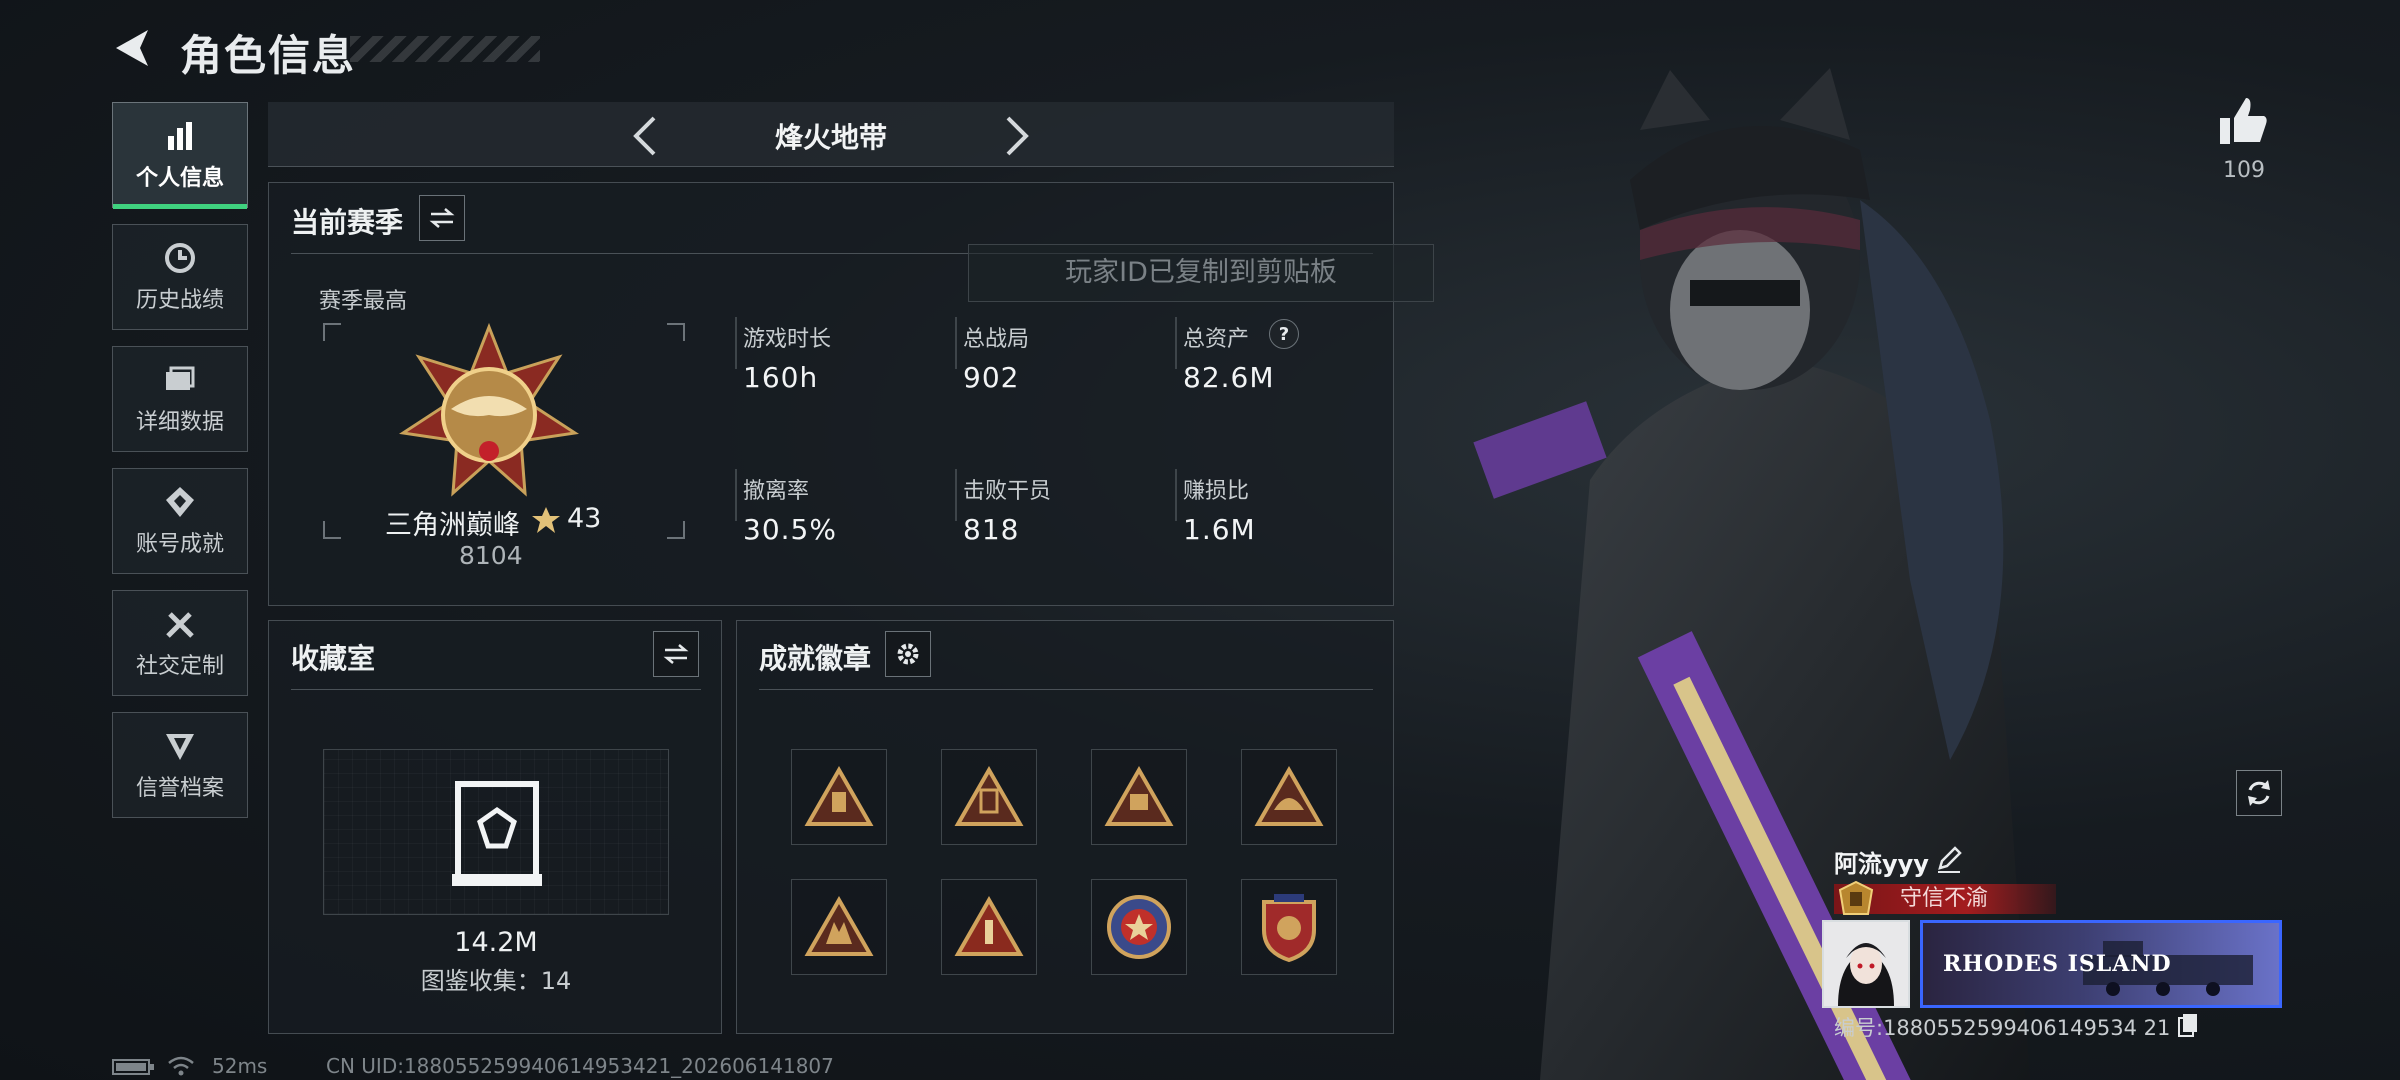 Image resolution: width=2400 pixels, height=1080 pixels. What do you see at coordinates (180, 765) in the screenshot?
I see `sidebar-item-reputation: 信誉档案` at bounding box center [180, 765].